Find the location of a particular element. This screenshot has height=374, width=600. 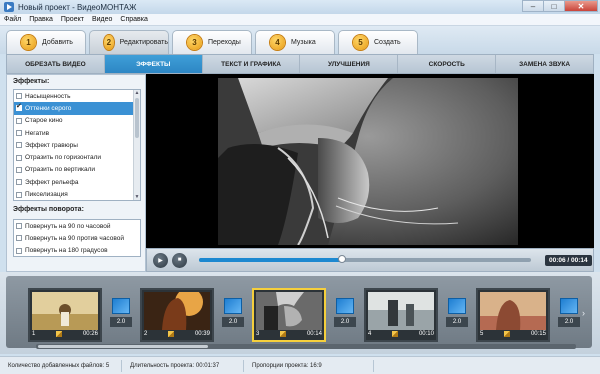

scroll-up-icon: ▲ is located at coordinates (137, 93).